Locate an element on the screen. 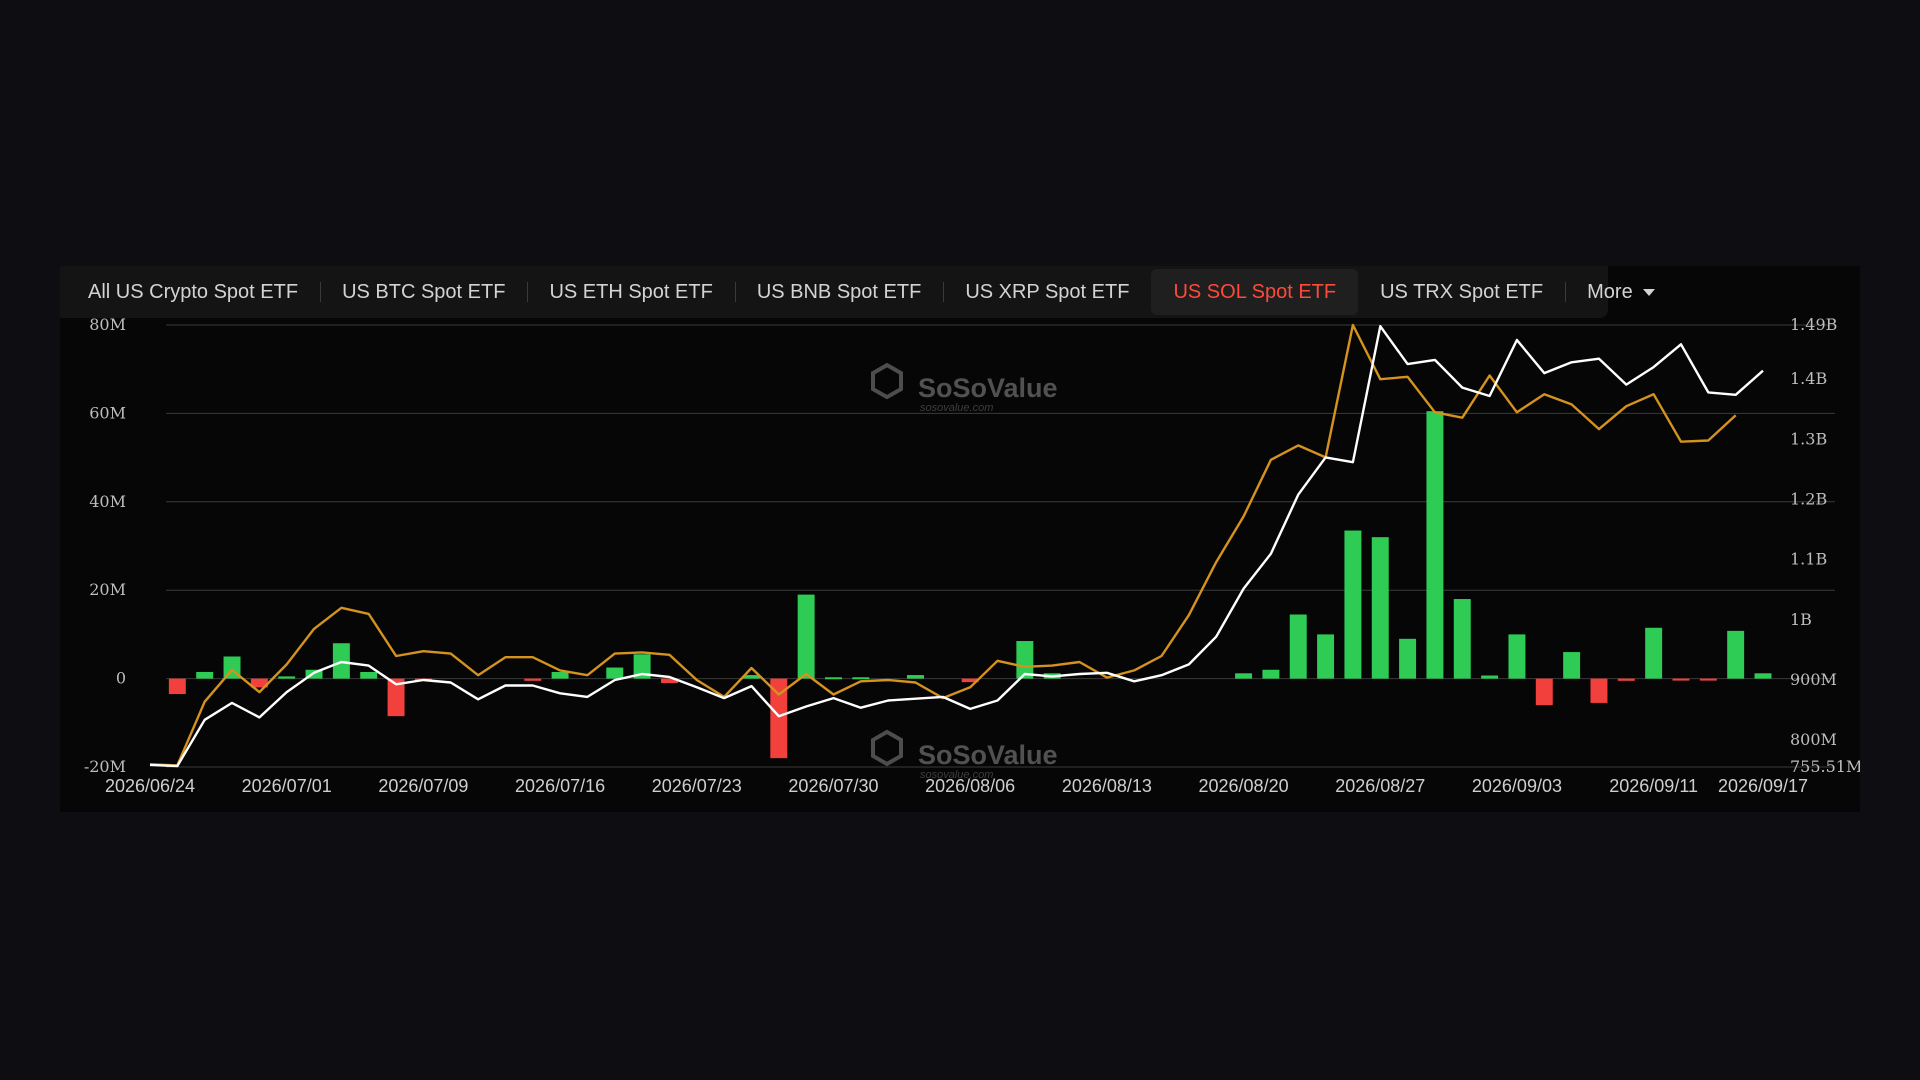 The height and width of the screenshot is (1080, 1920). x-axis-tick-label: 2026/09/11 is located at coordinates (1653, 786).